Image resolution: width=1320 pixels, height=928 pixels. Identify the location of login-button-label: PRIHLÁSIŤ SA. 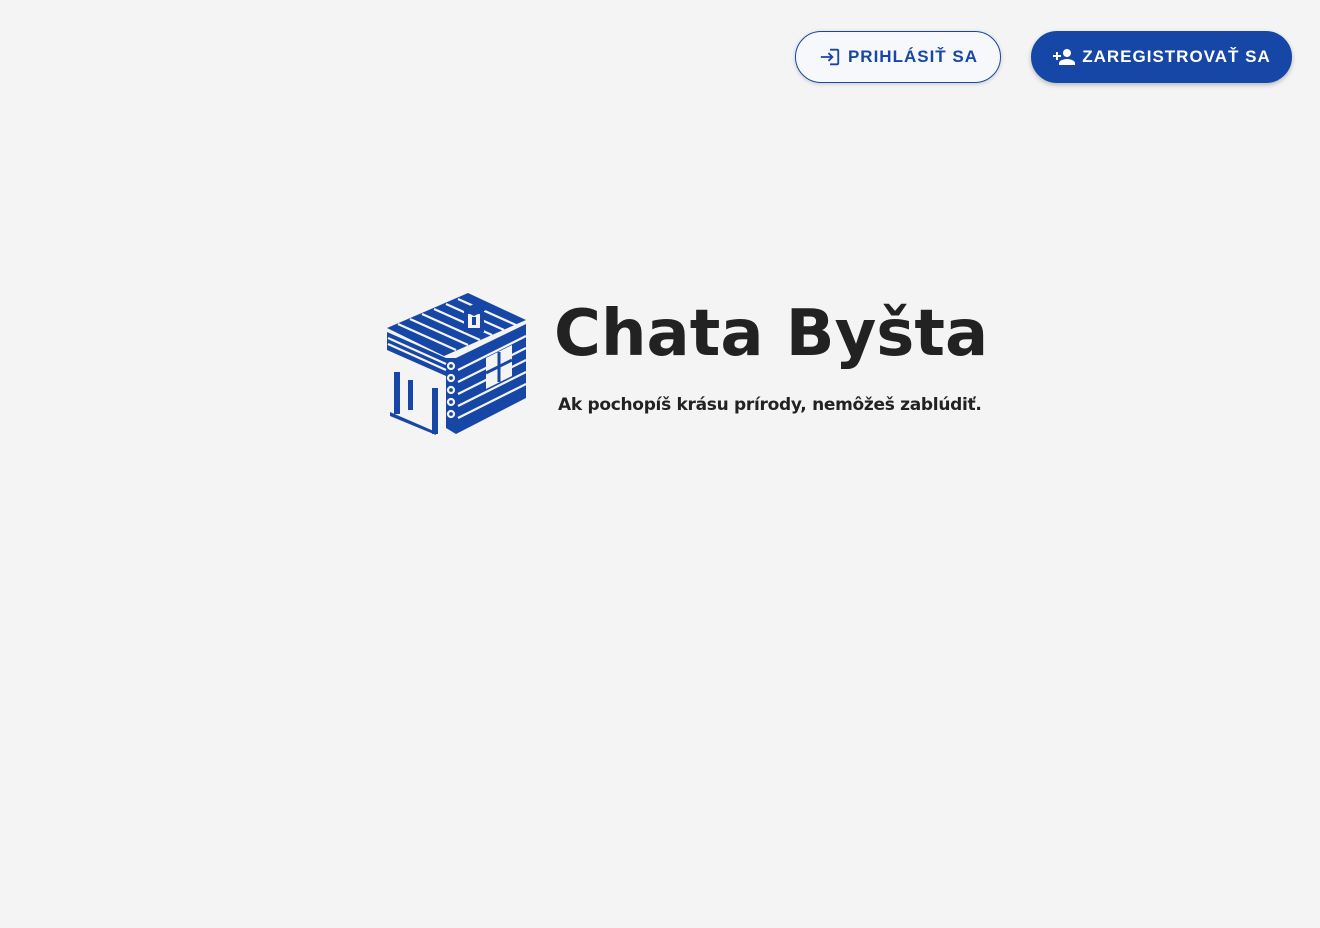
(913, 56).